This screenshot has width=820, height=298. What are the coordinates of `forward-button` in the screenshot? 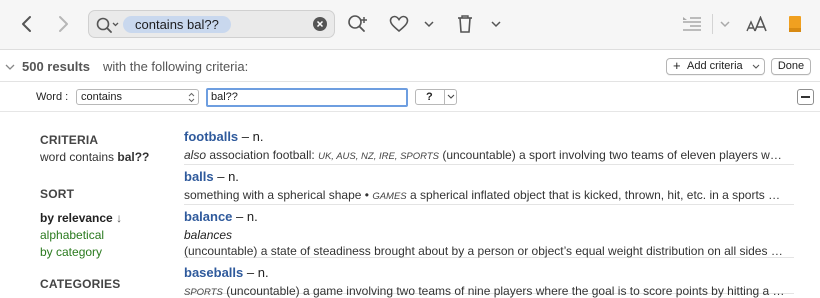 It's located at (63, 24).